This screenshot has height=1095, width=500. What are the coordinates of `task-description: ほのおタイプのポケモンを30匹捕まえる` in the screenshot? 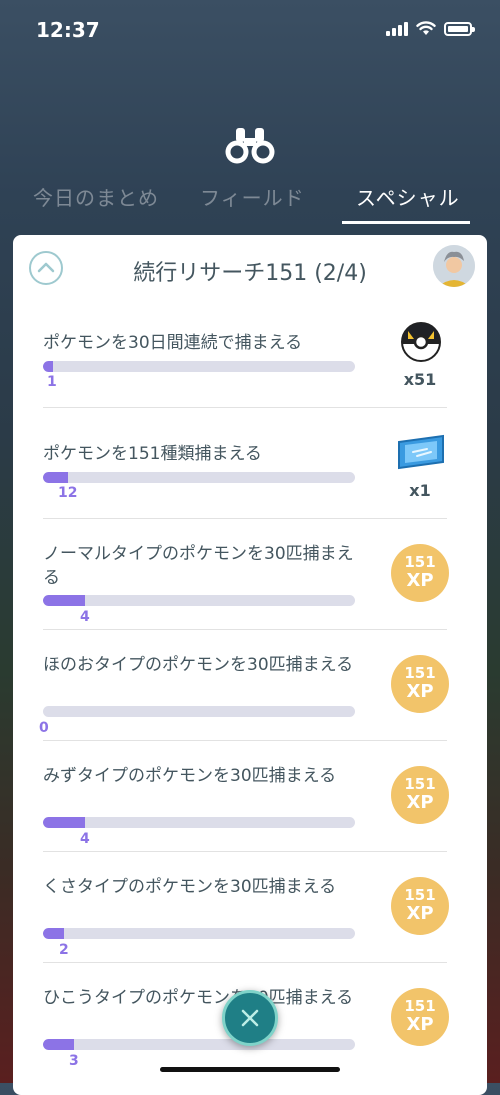 It's located at (198, 665).